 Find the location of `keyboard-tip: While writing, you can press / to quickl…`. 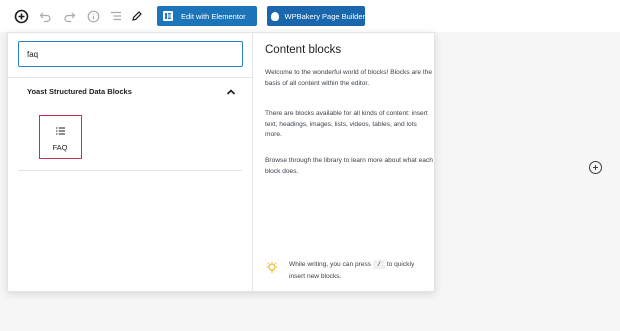

keyboard-tip: While writing, you can press / to quickl… is located at coordinates (359, 271).